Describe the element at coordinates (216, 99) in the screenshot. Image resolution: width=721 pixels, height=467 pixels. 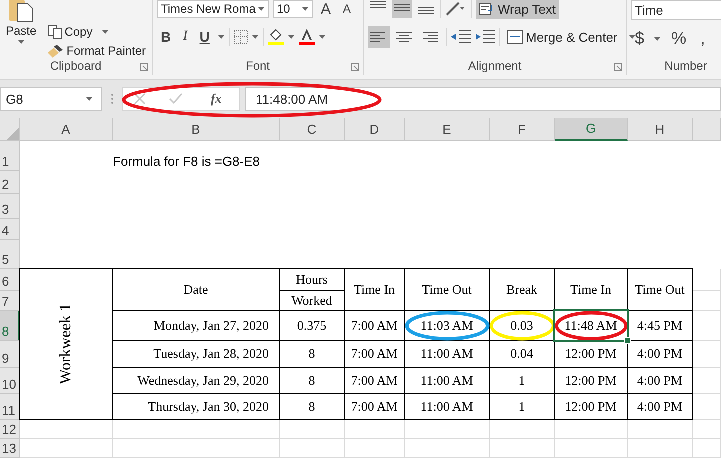
I see `insert-function-button: fx` at that location.